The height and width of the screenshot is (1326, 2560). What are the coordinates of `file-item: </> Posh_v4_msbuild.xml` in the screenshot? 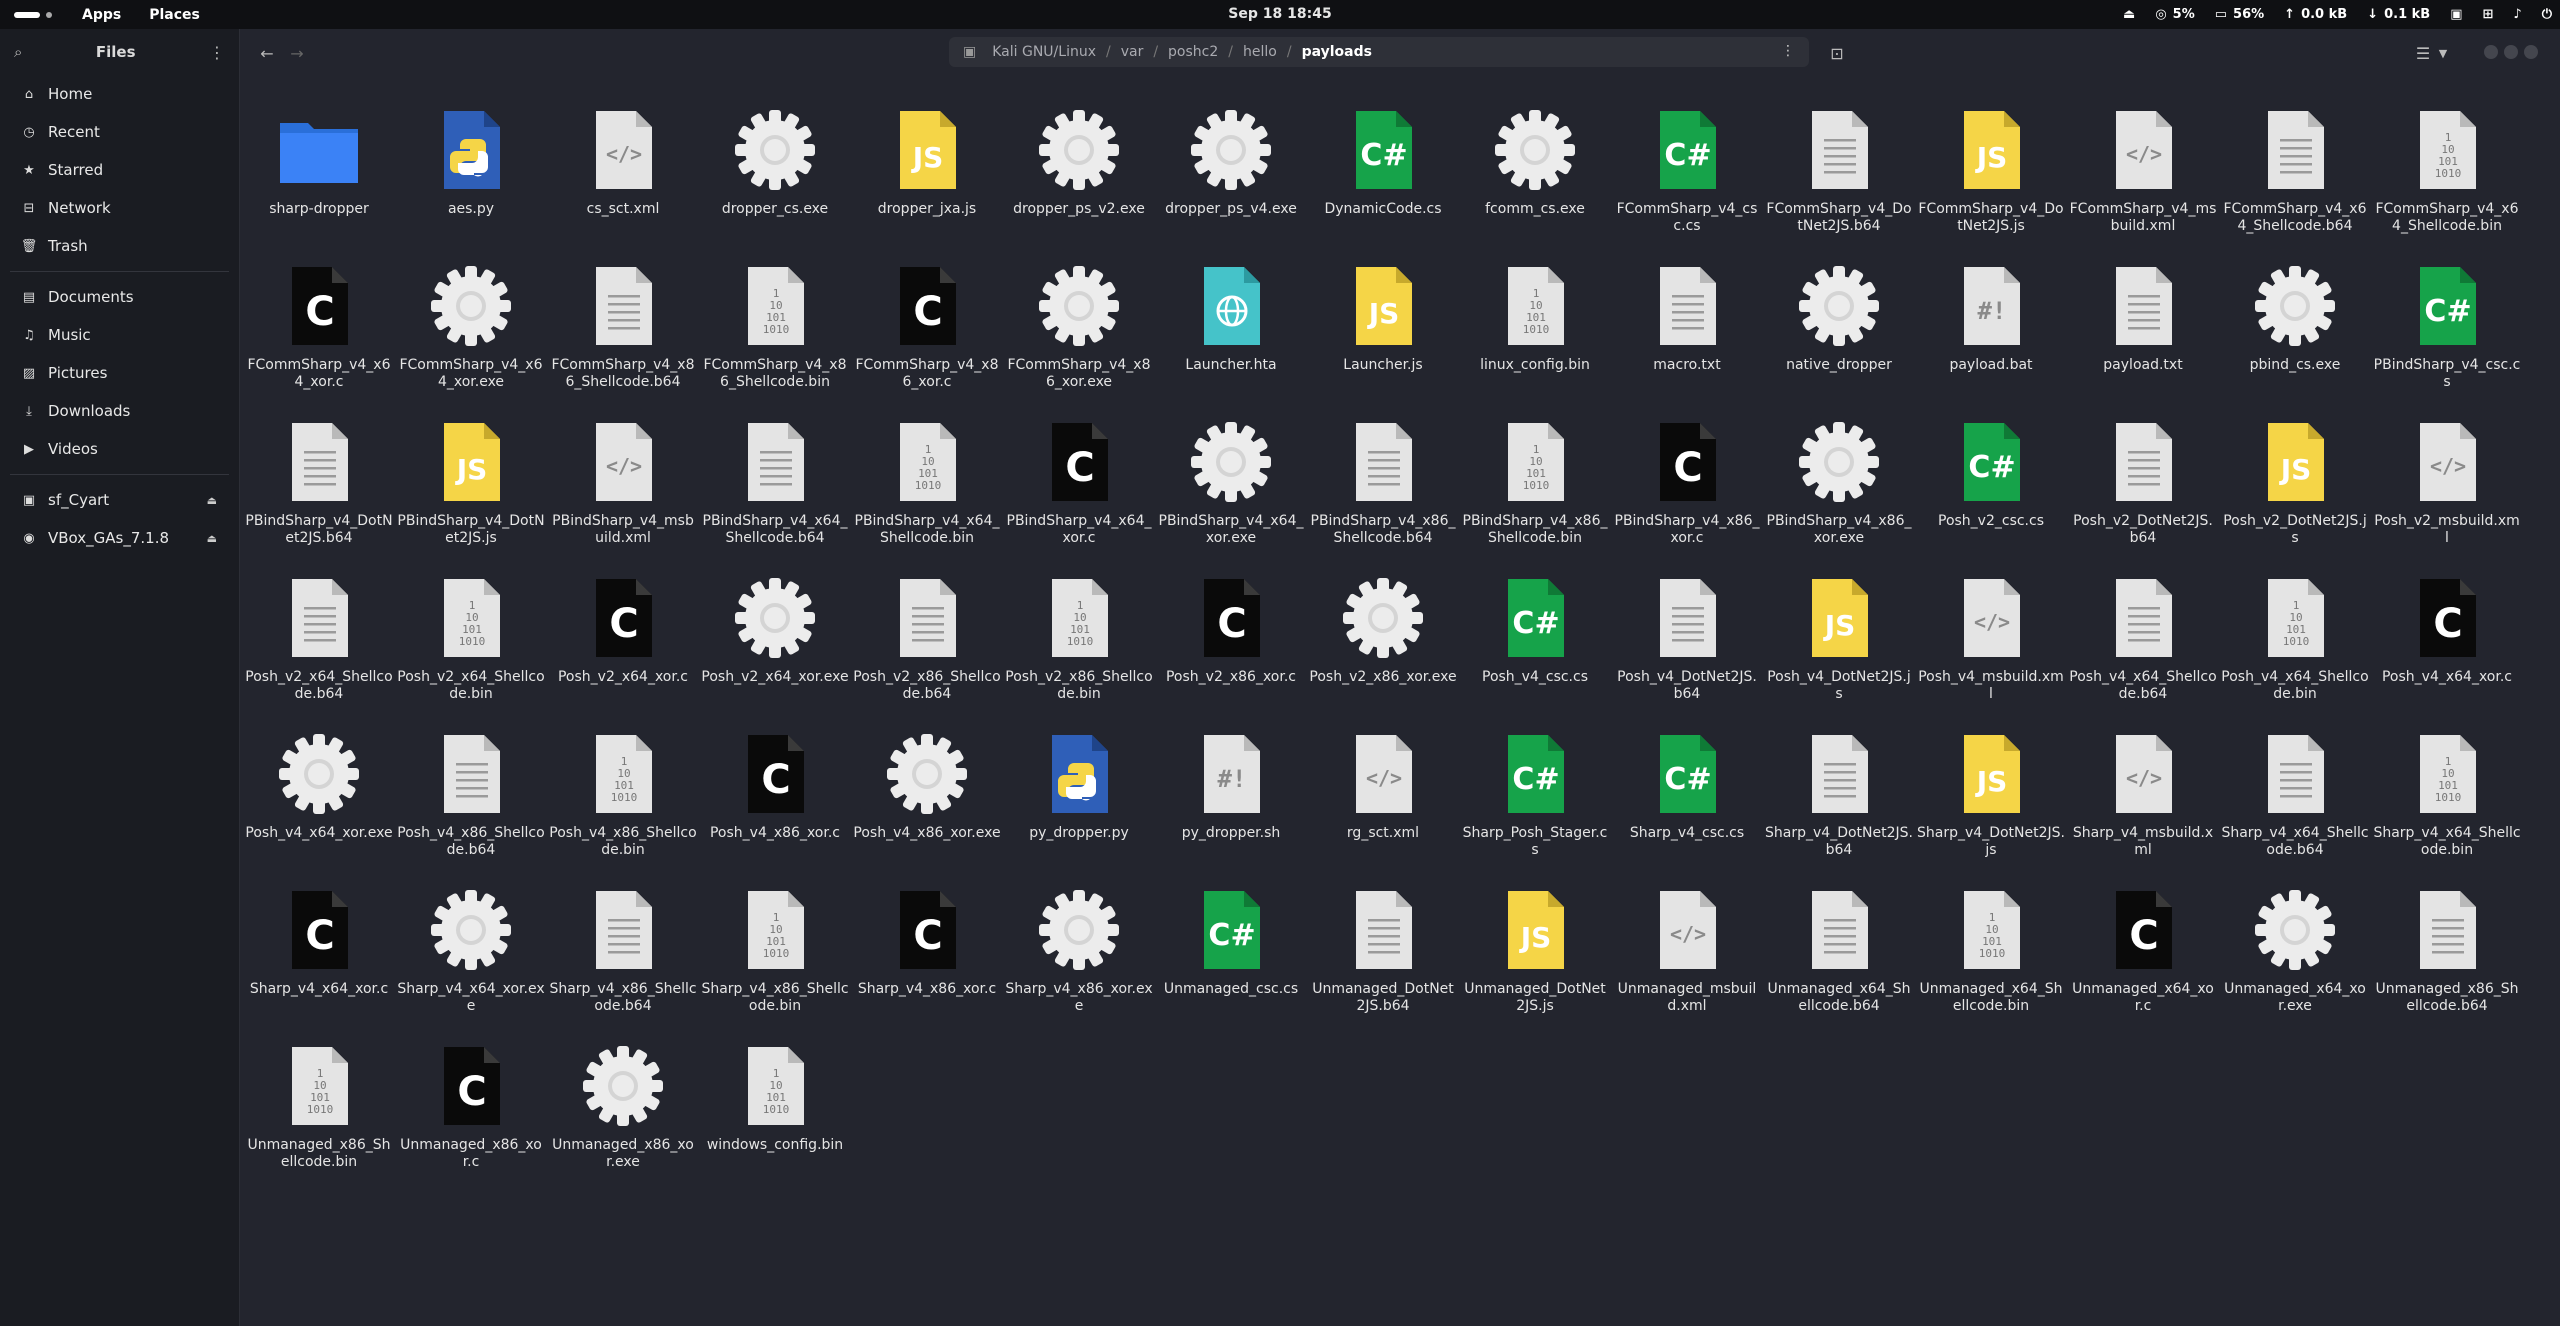 It's located at (1991, 638).